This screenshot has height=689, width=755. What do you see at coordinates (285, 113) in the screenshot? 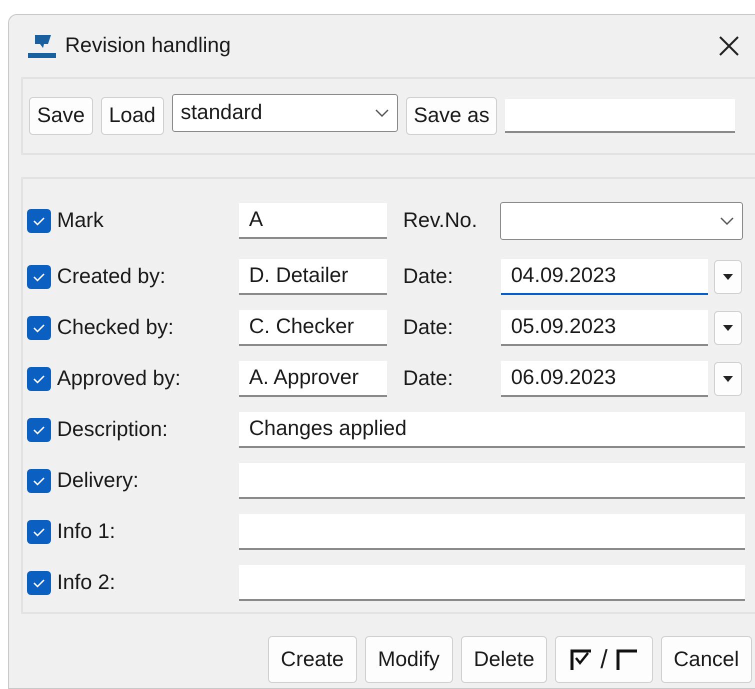
I see `preset-dropdown: standard` at bounding box center [285, 113].